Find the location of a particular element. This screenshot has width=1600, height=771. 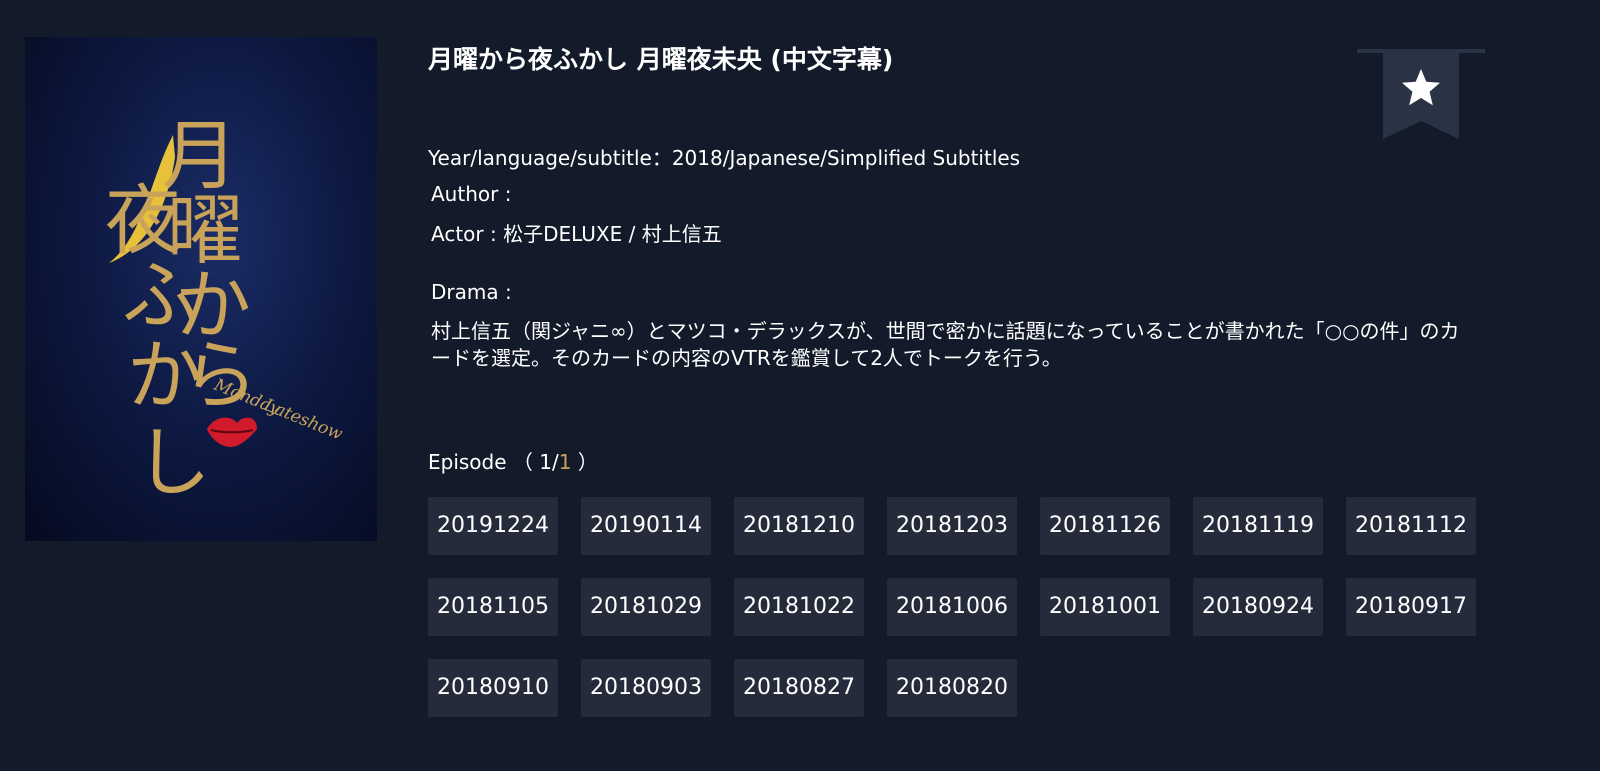

episode-button: 20181029 is located at coordinates (646, 607).